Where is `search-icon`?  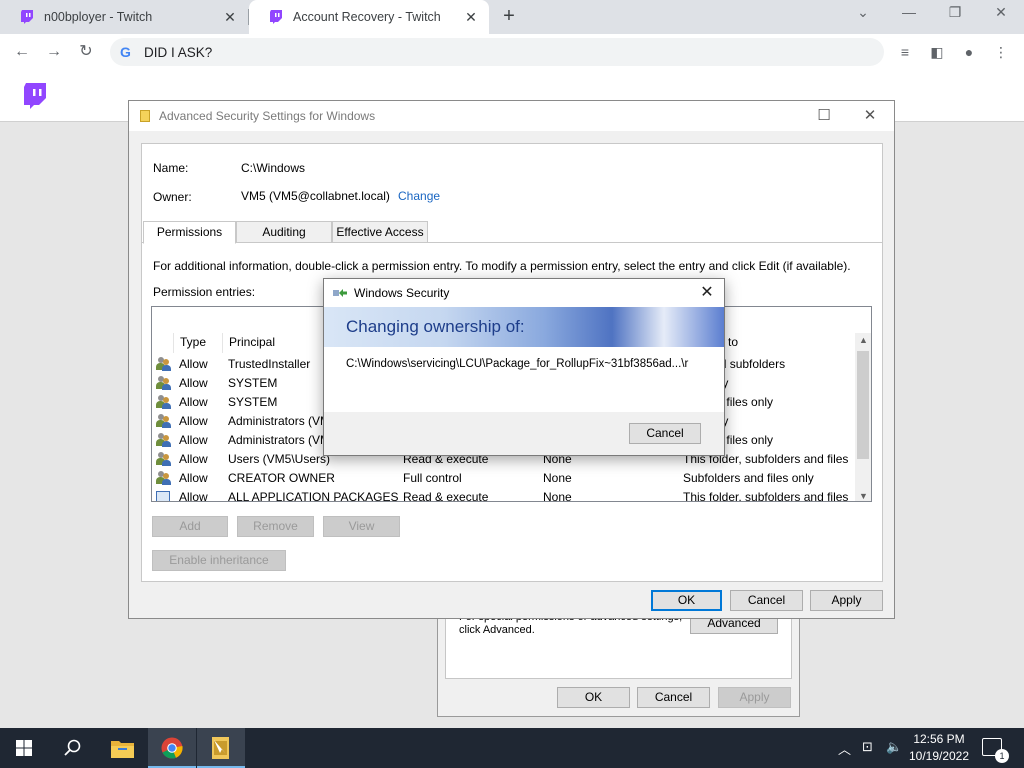 search-icon is located at coordinates (72, 747).